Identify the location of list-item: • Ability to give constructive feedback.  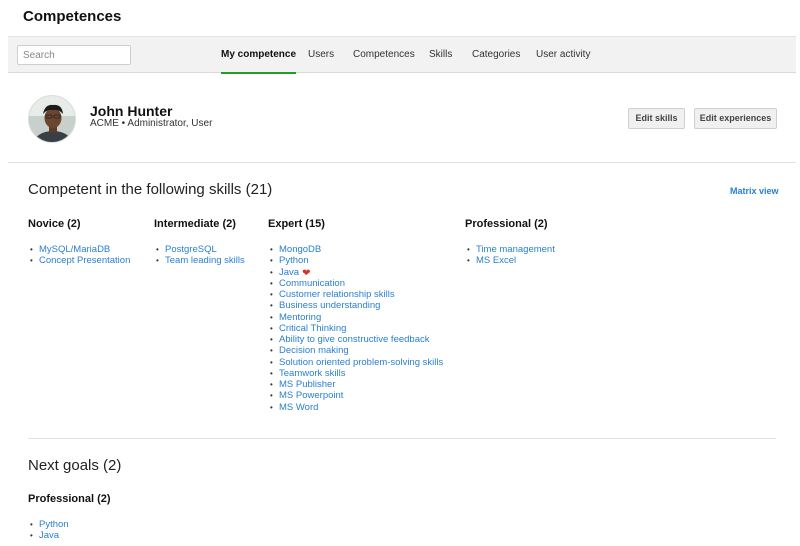
(355, 339).